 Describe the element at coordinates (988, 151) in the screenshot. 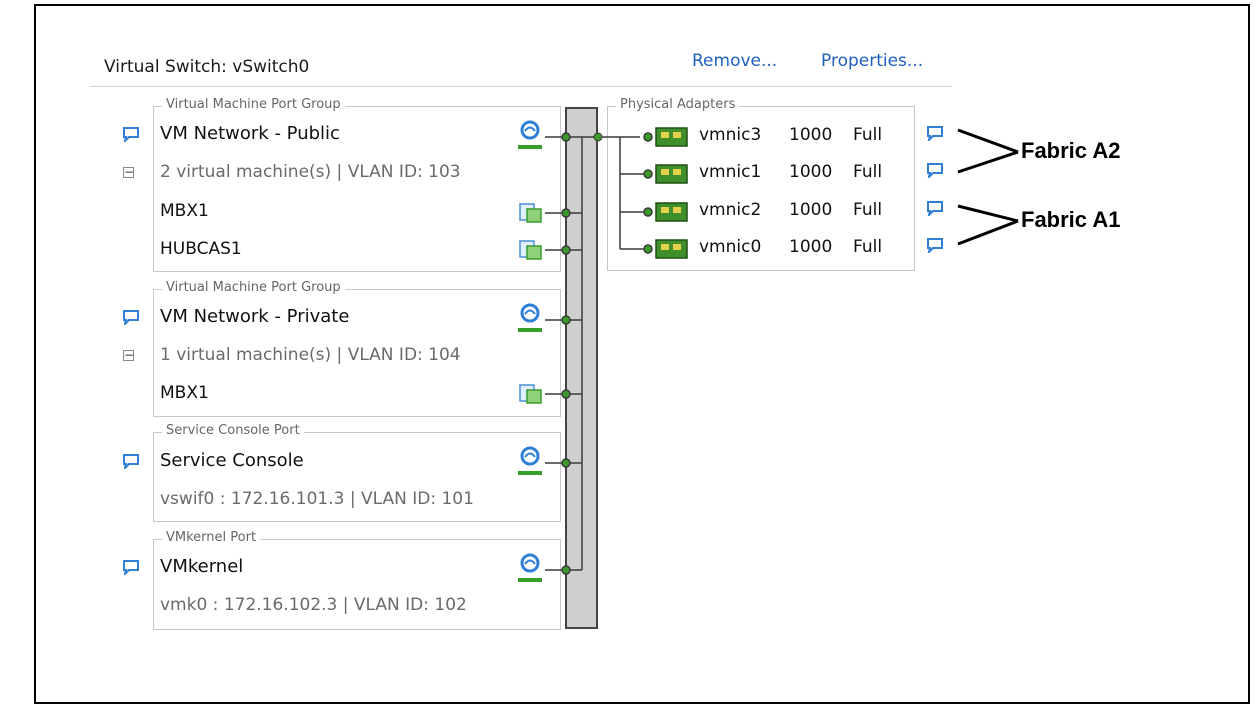

I see `fabric-a2-brace` at that location.